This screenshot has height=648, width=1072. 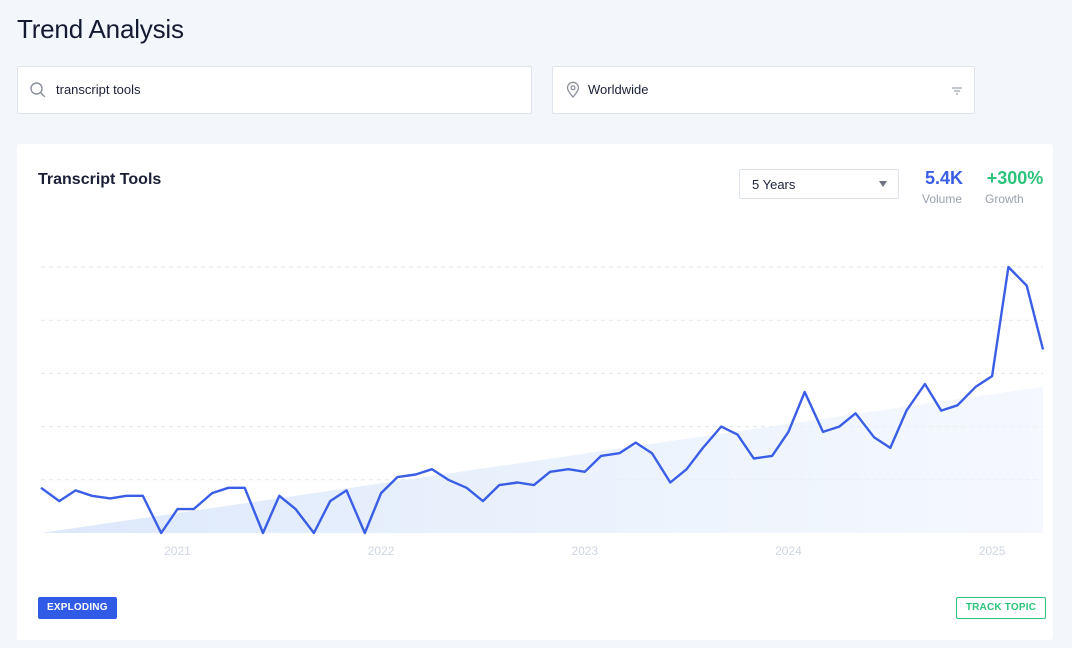 I want to click on location-select: Worldwide, so click(x=763, y=90).